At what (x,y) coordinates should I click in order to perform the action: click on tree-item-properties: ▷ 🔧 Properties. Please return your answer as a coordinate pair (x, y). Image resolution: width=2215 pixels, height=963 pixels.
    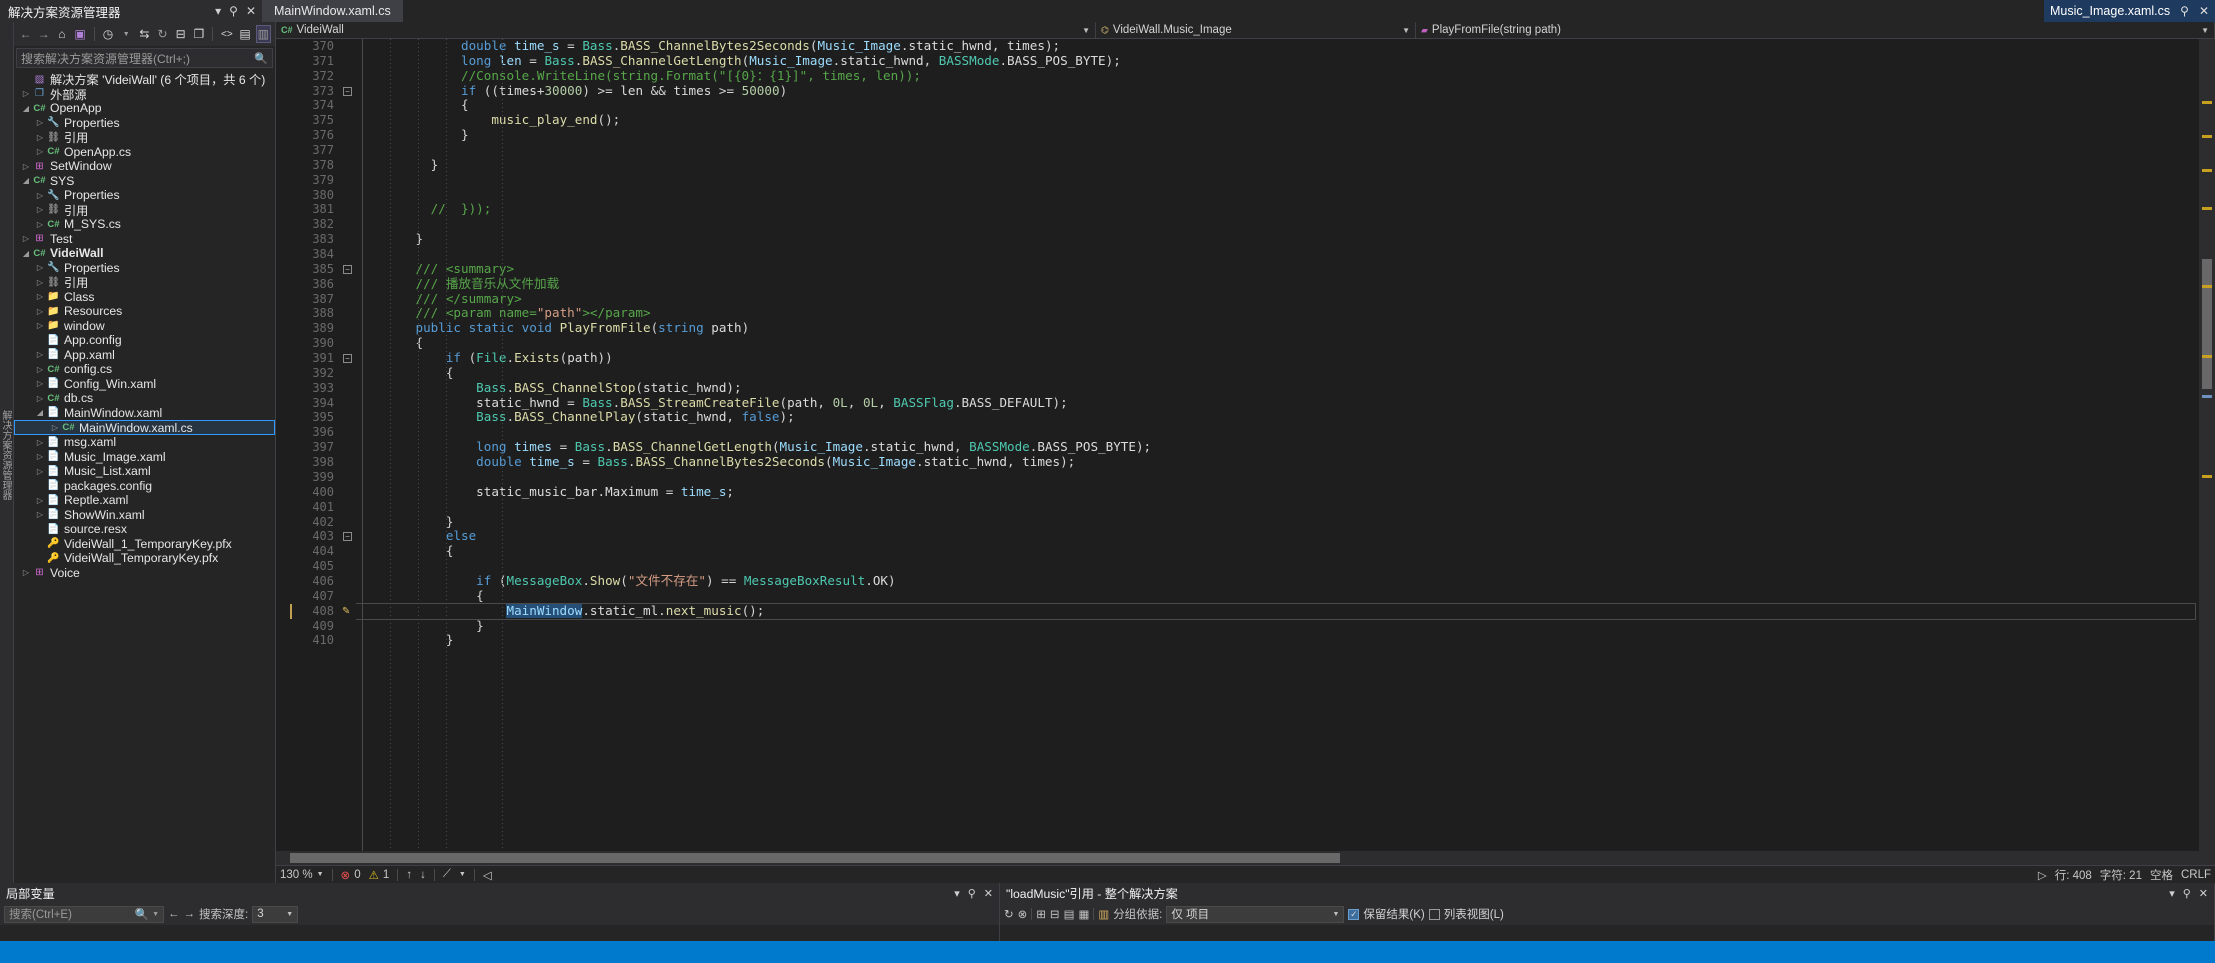
    Looking at the image, I should click on (144, 268).